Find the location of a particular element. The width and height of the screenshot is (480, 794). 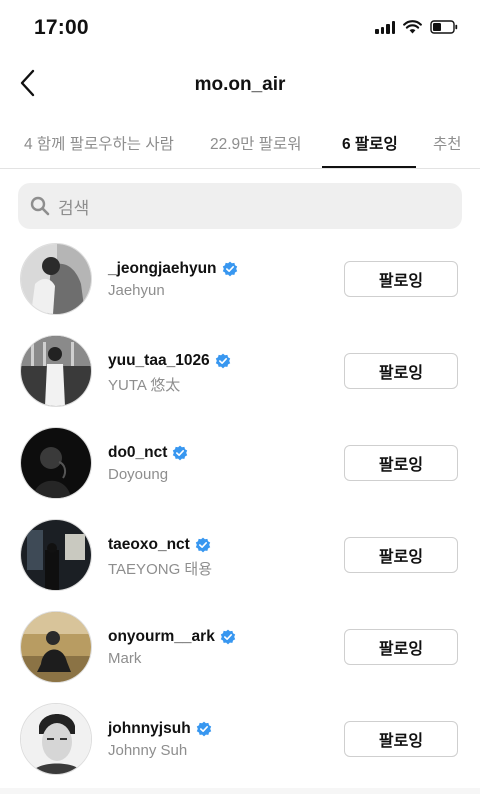

cellular-signal-icon is located at coordinates (385, 27).